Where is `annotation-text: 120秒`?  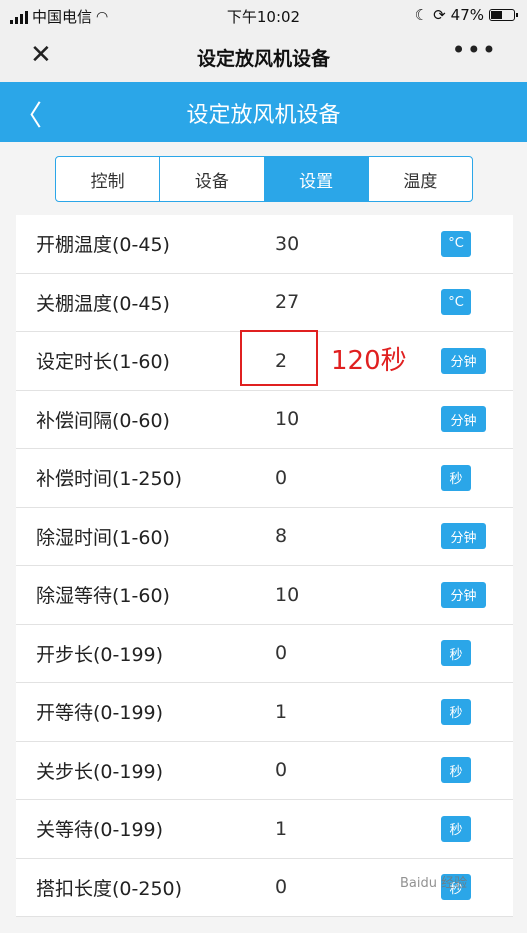 annotation-text: 120秒 is located at coordinates (369, 361).